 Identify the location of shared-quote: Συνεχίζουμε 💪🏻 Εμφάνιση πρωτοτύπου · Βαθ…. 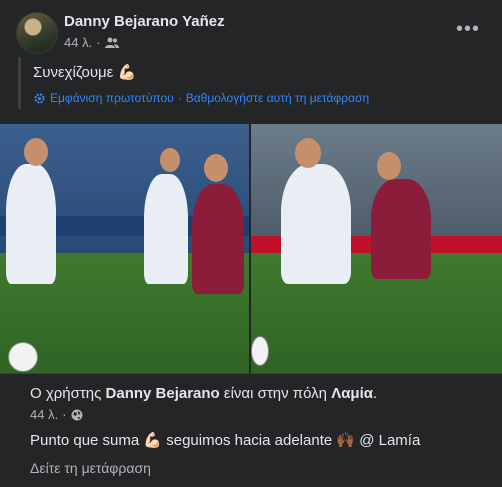
(248, 83).